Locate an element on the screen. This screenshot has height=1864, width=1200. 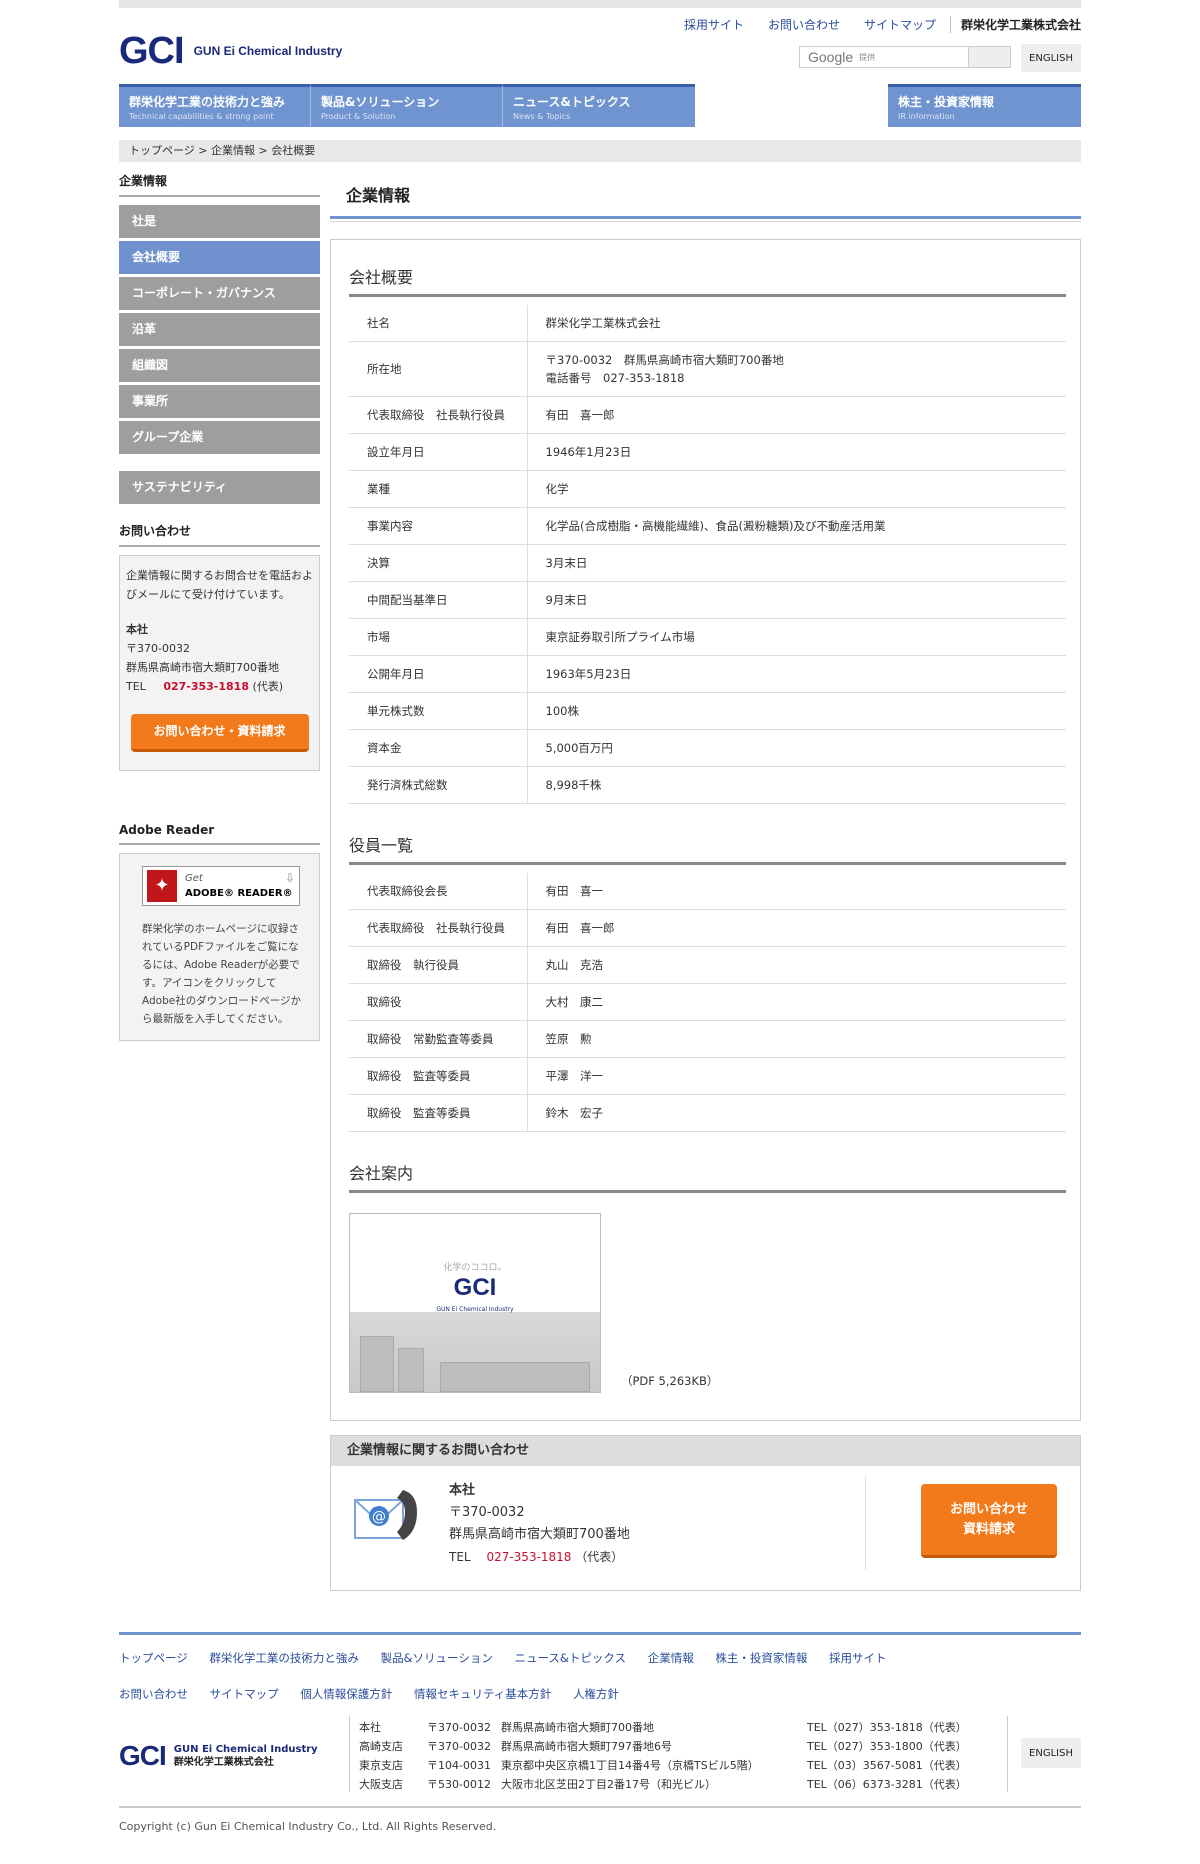
table-value: 1946年1月23日 is located at coordinates (796, 452).